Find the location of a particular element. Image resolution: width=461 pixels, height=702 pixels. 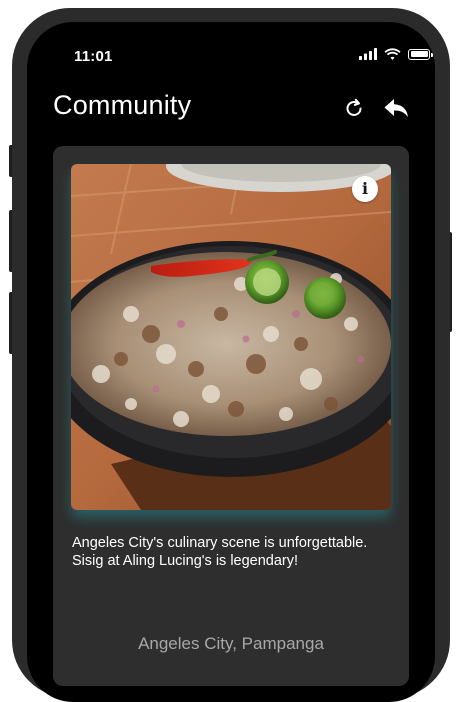

battery-icon is located at coordinates (420, 54).